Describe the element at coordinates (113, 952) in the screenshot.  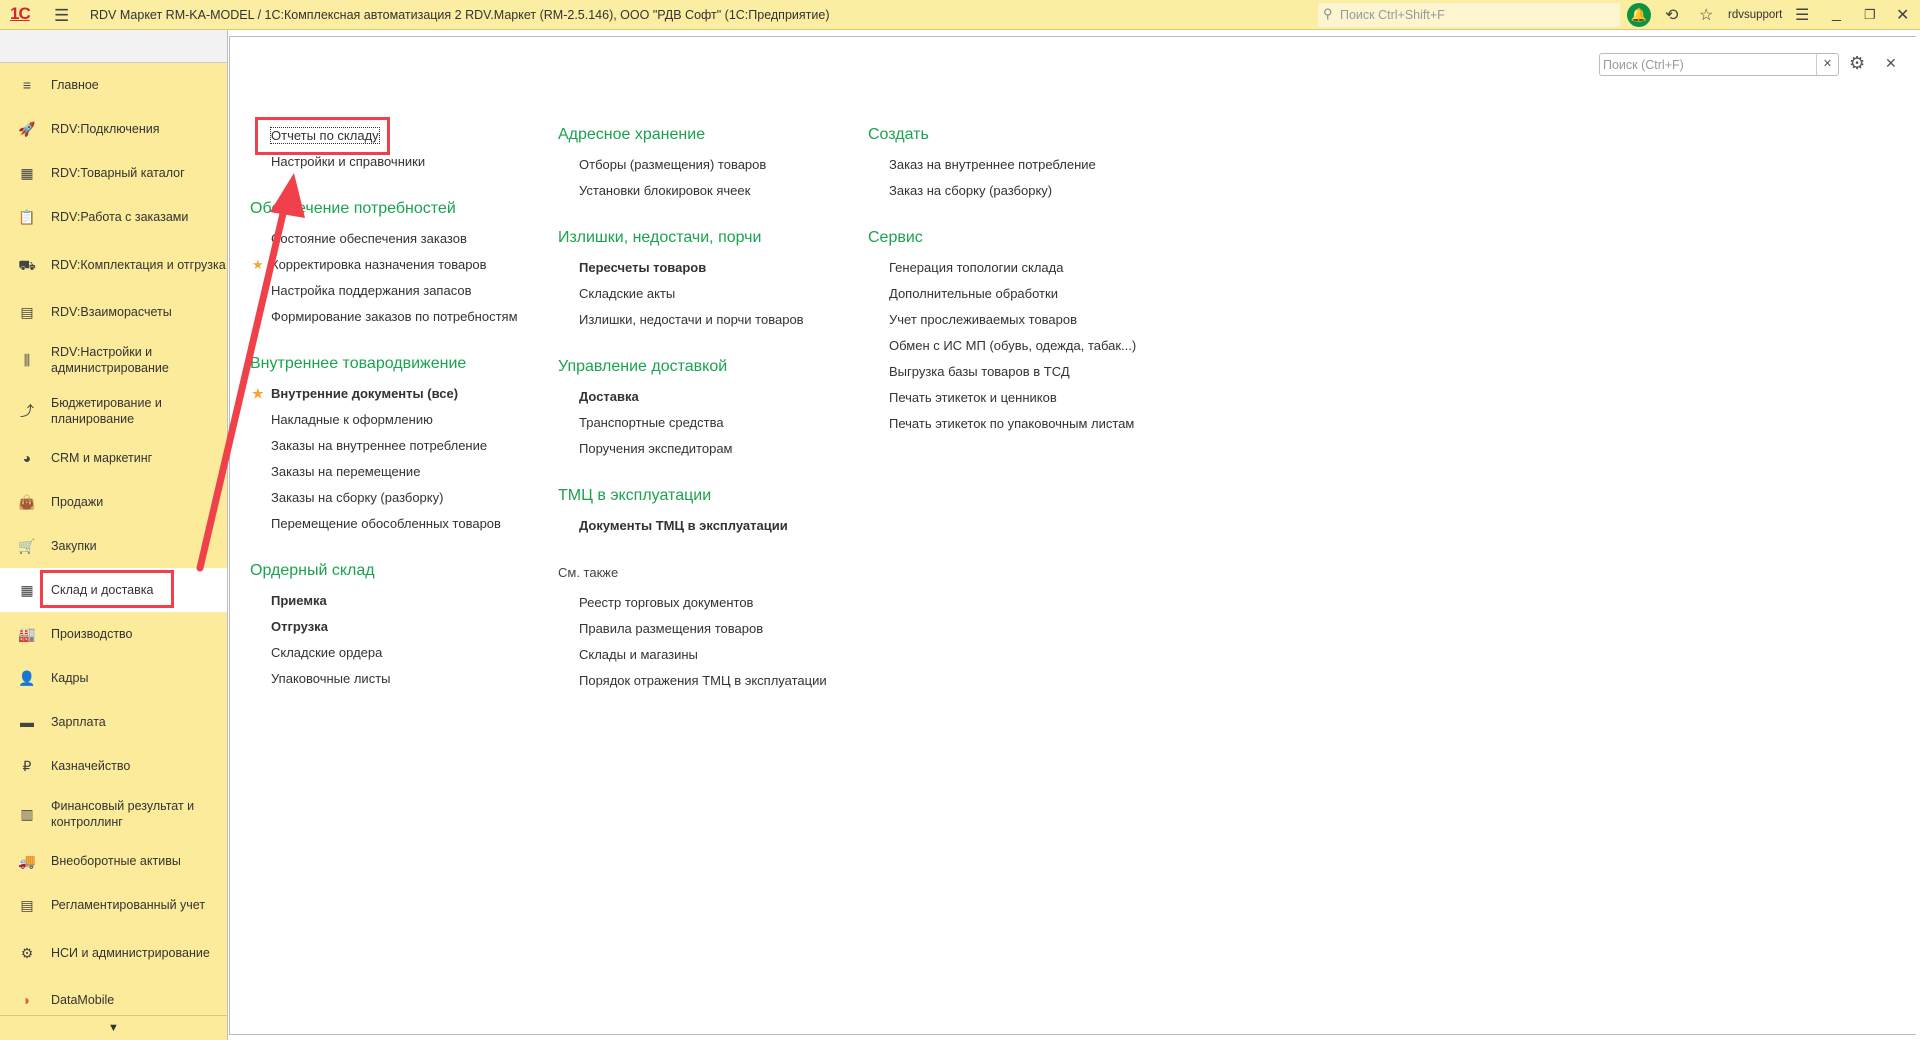
I see `sidebar-item-gear: ⚙ НСИ и администрирование` at that location.